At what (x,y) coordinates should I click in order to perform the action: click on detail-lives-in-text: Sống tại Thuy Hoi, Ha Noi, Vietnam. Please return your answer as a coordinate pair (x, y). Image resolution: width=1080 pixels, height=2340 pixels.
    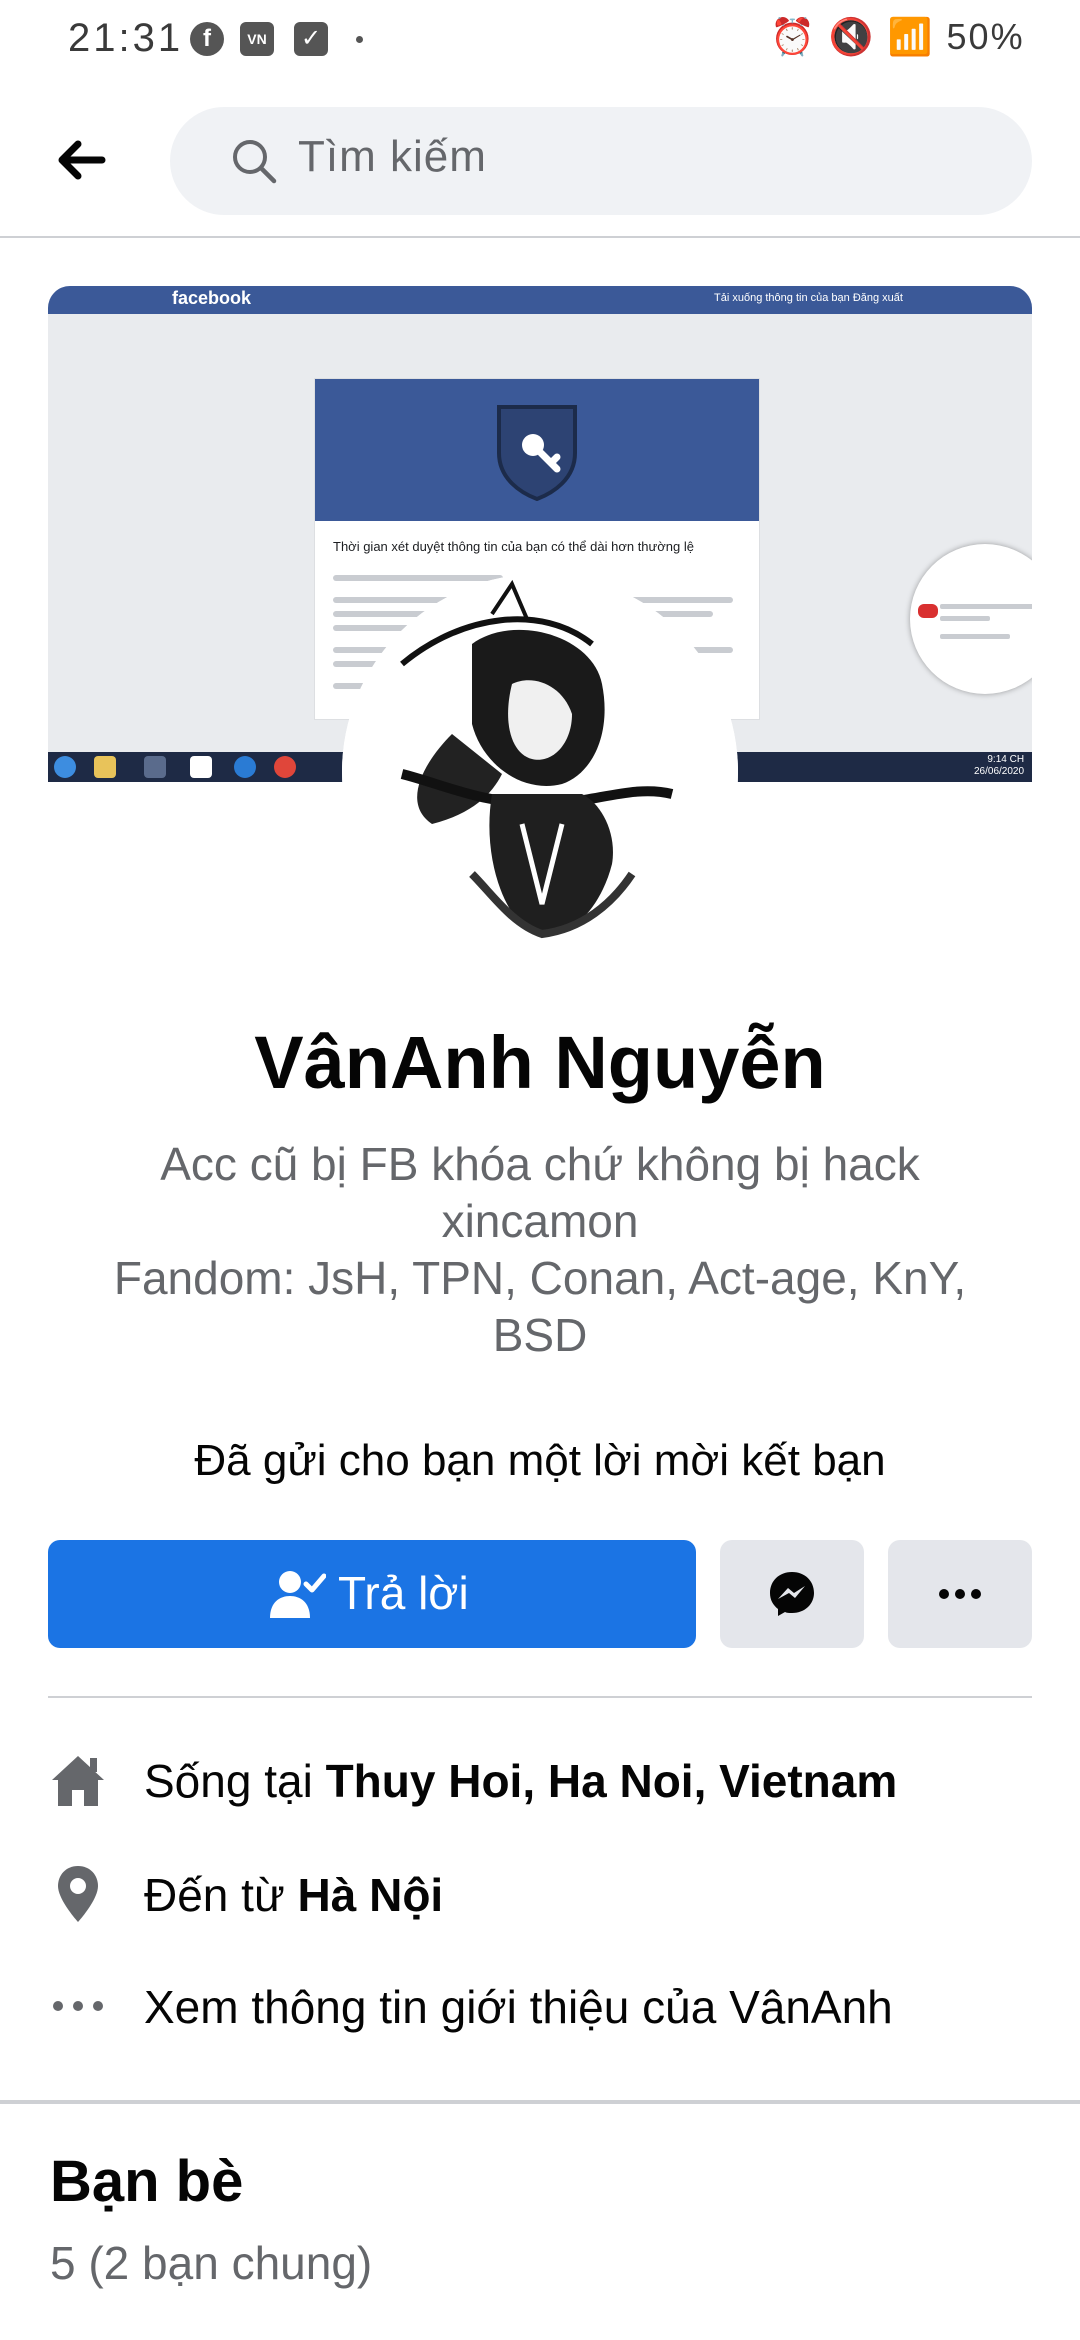
    Looking at the image, I should click on (520, 1781).